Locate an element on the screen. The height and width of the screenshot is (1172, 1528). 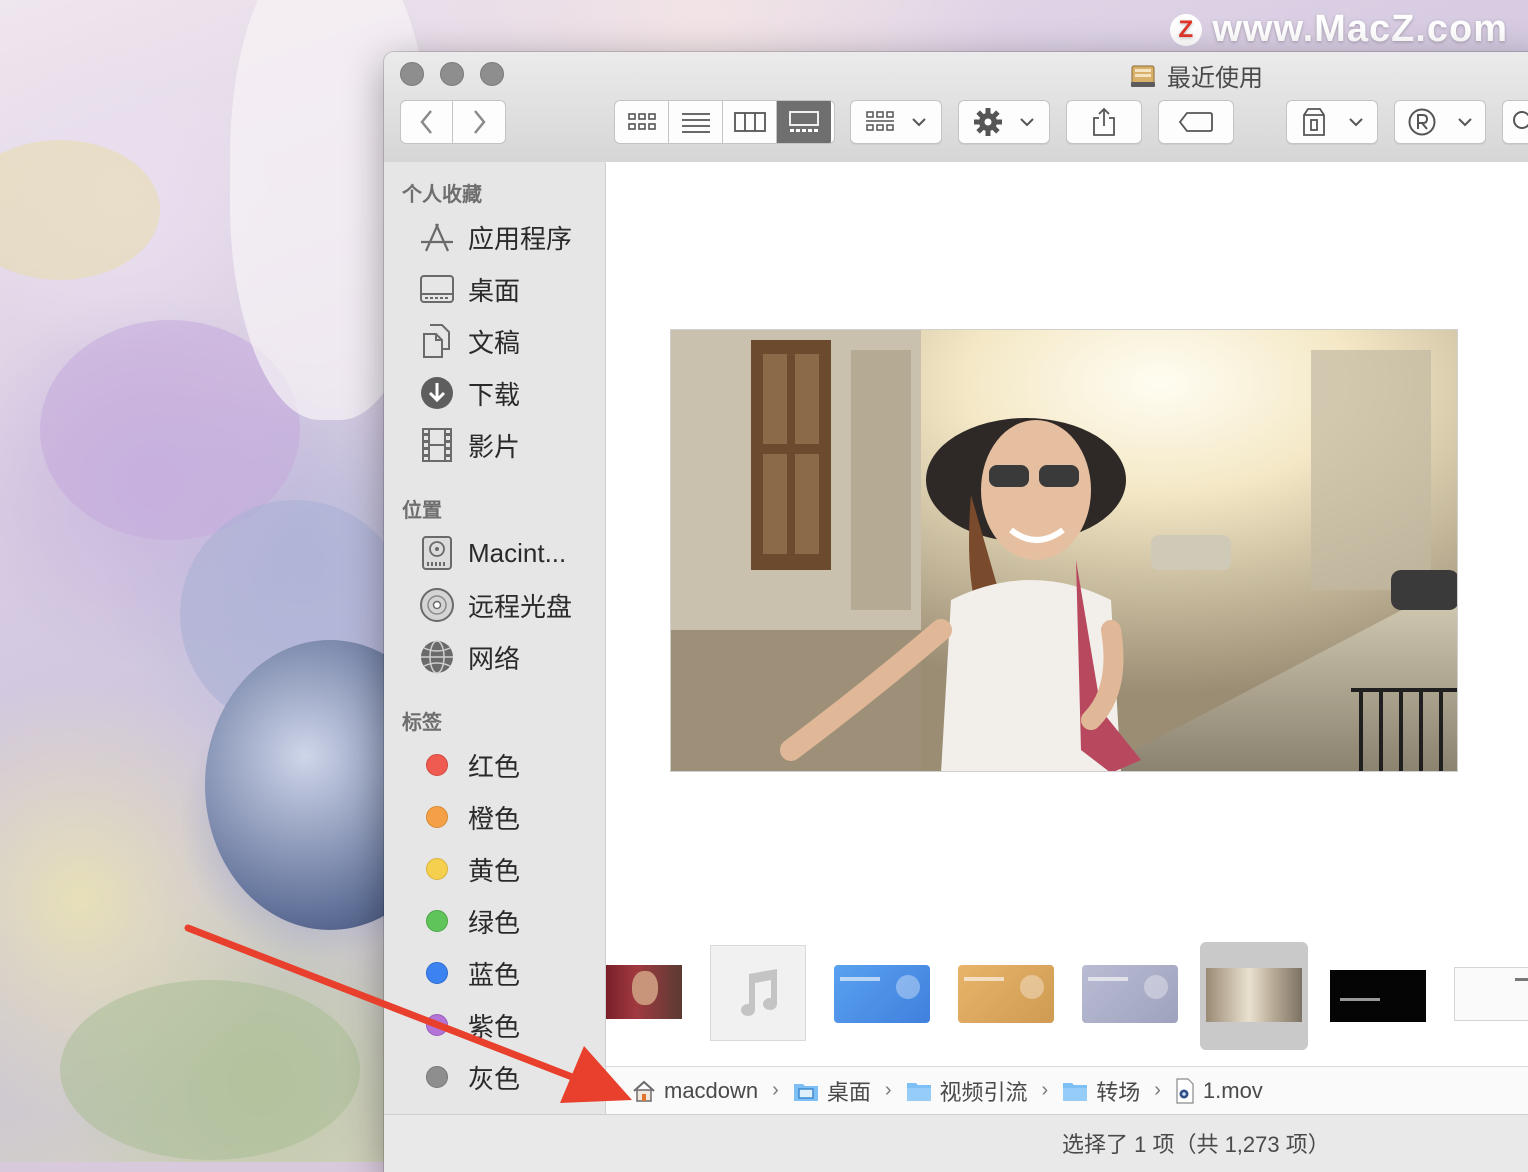
thumbnail-audio-file is located at coordinates (758, 993).